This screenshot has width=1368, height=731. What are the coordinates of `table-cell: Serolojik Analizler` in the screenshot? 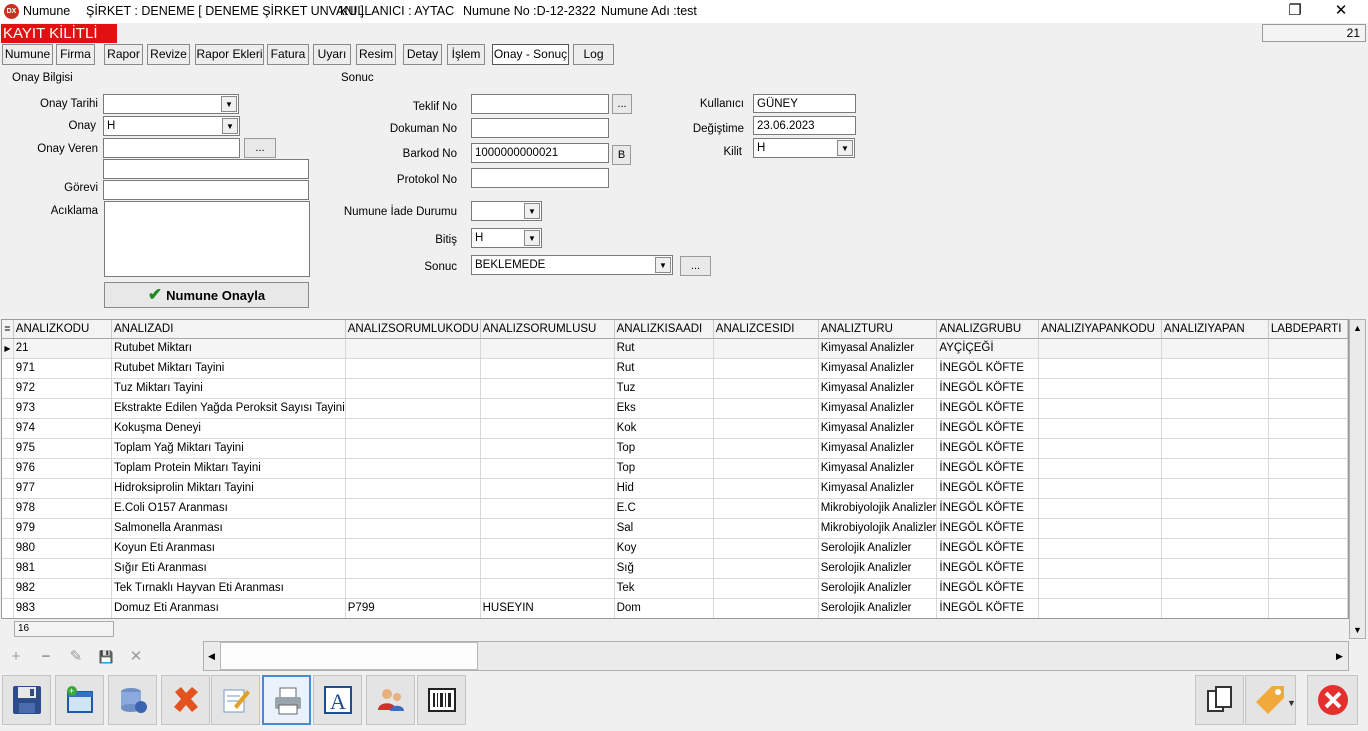 It's located at (878, 608).